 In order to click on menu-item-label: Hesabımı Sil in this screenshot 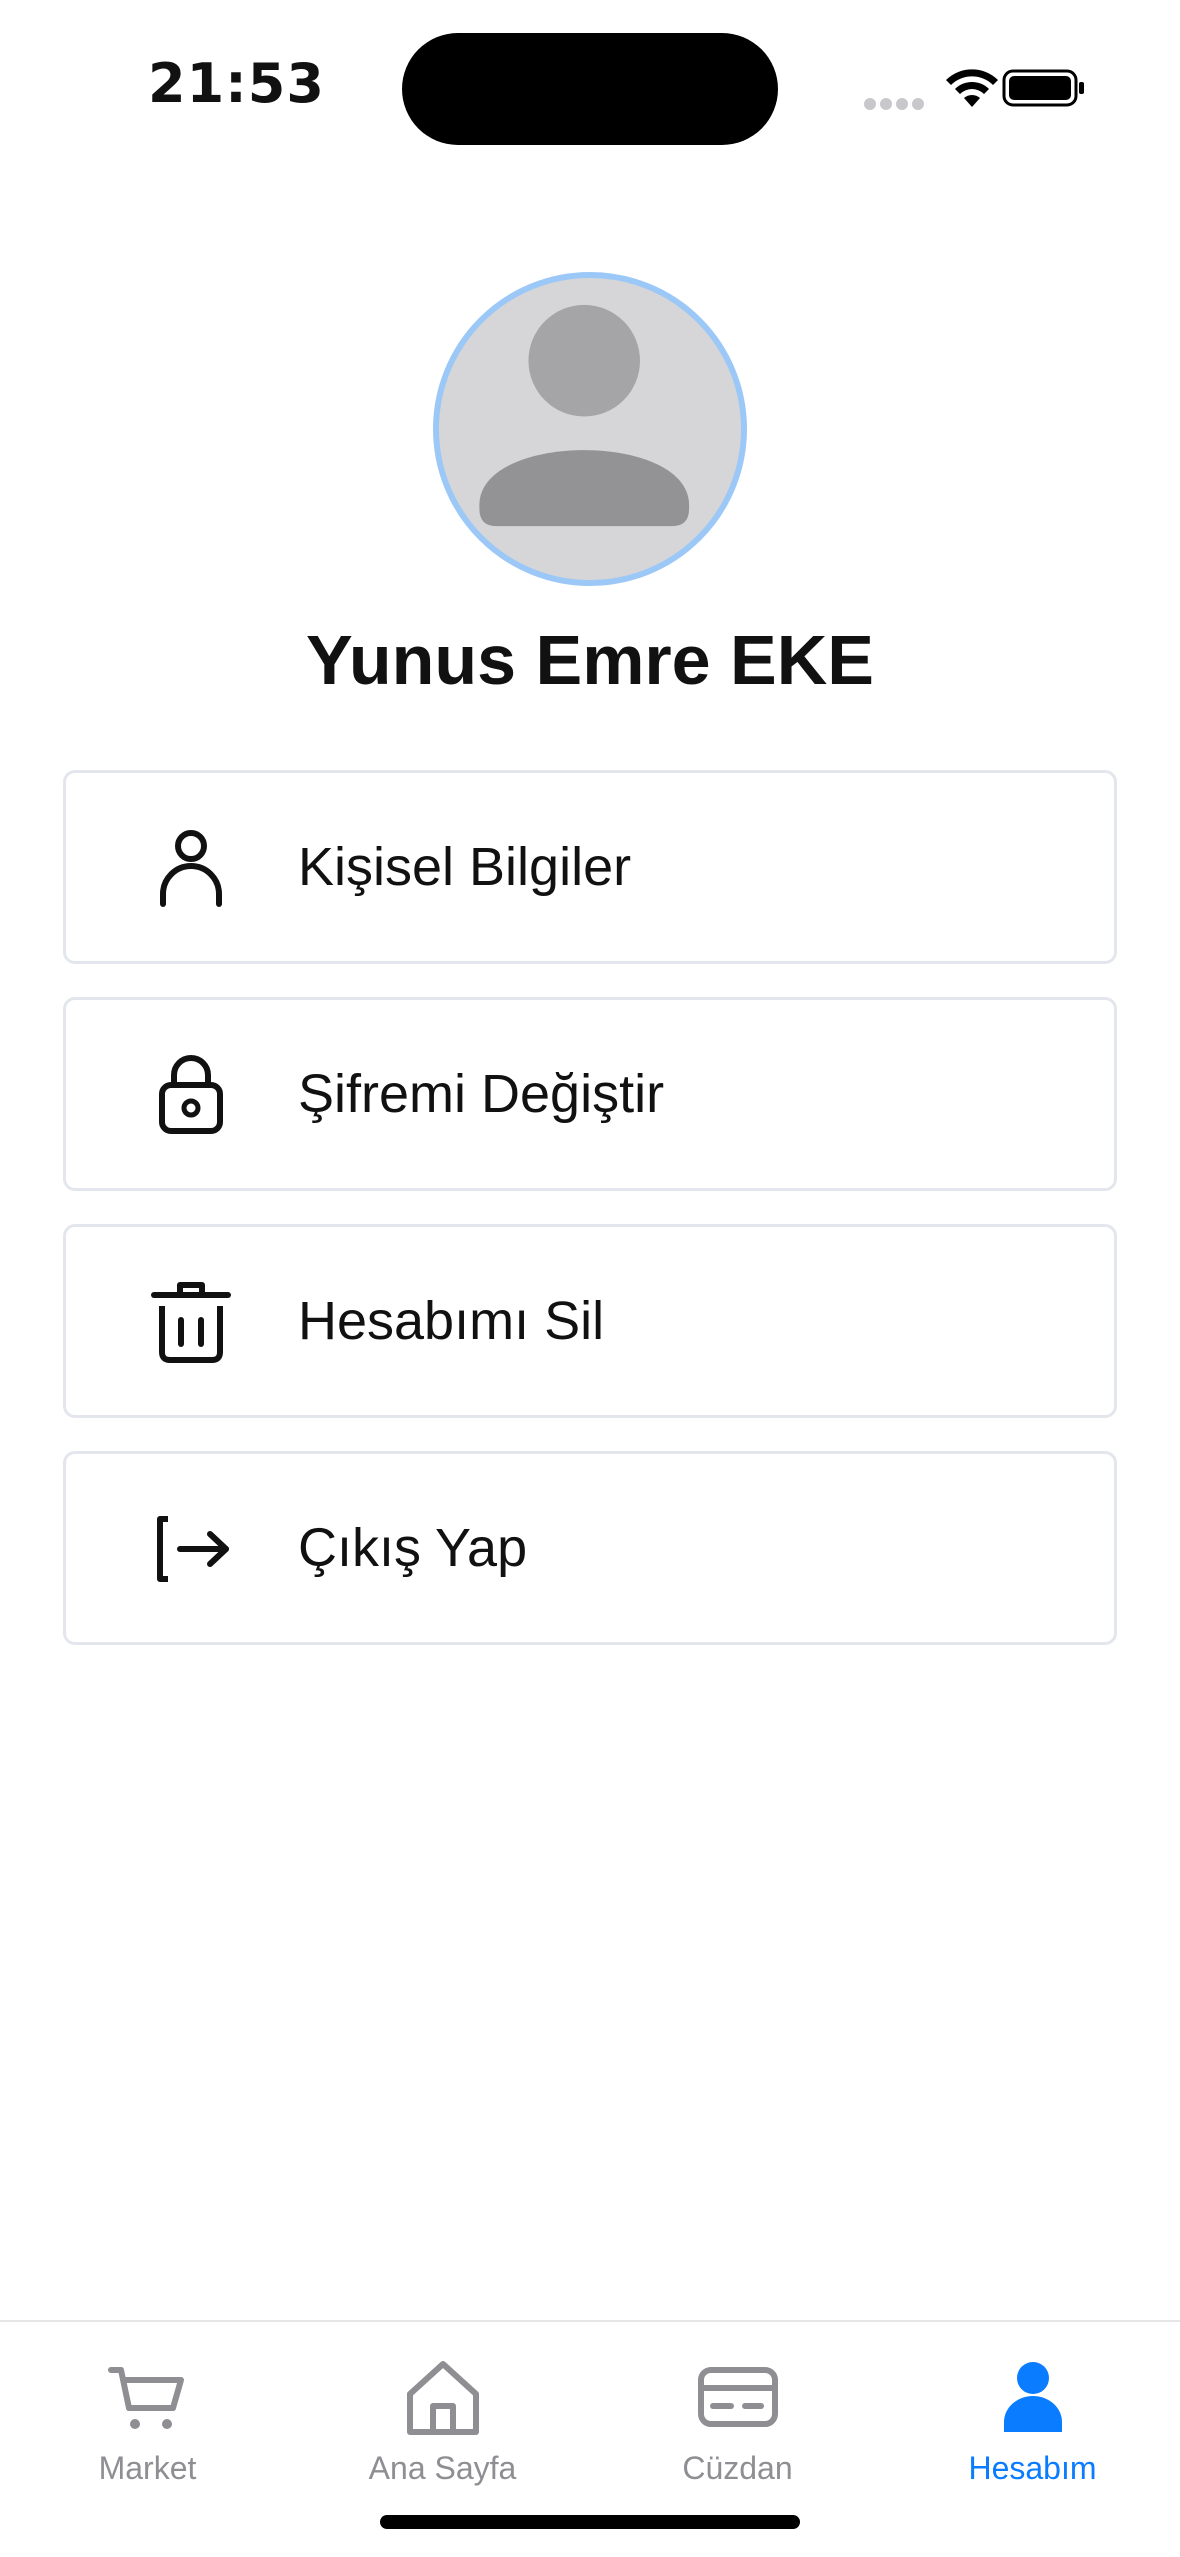, I will do `click(451, 1321)`.